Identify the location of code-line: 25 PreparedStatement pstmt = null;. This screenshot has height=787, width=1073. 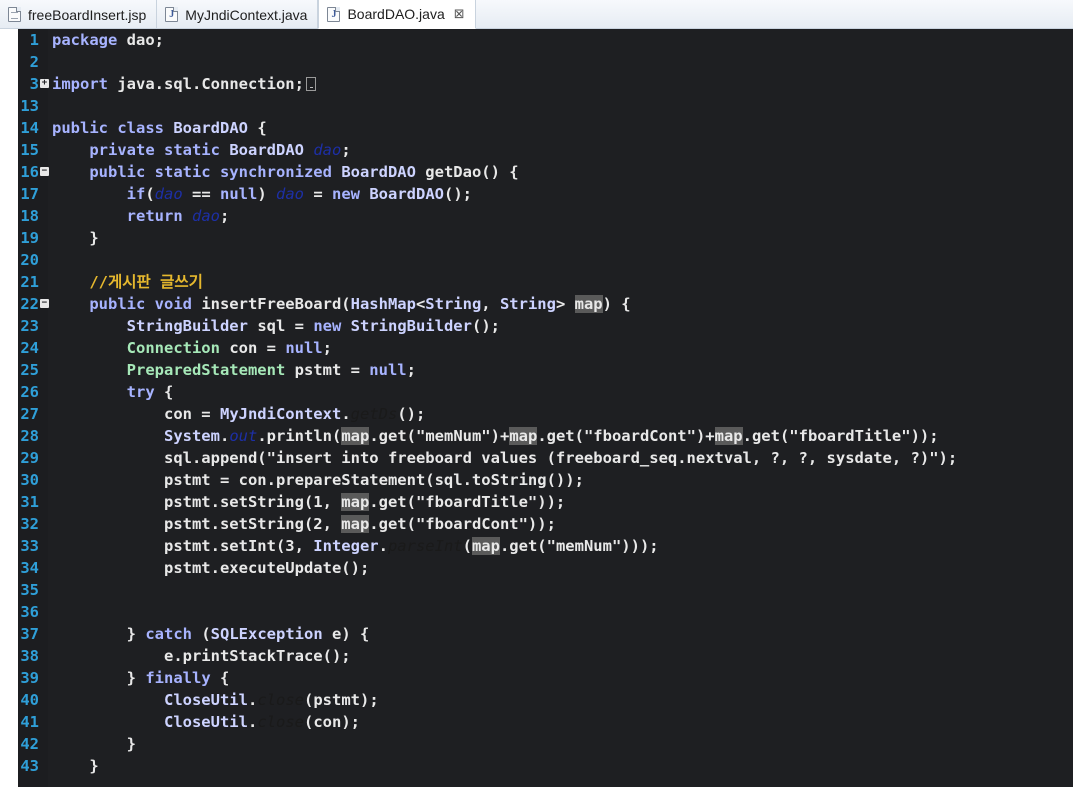
(545, 370).